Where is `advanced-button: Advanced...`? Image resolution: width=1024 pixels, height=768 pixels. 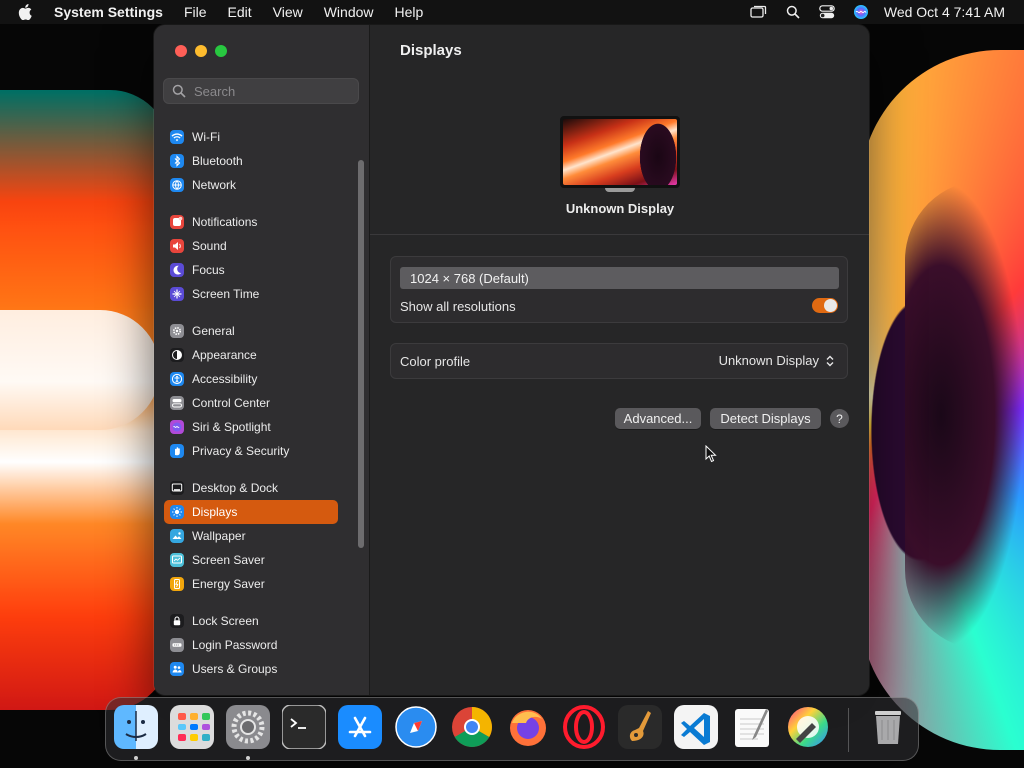
advanced-button: Advanced... is located at coordinates (658, 418).